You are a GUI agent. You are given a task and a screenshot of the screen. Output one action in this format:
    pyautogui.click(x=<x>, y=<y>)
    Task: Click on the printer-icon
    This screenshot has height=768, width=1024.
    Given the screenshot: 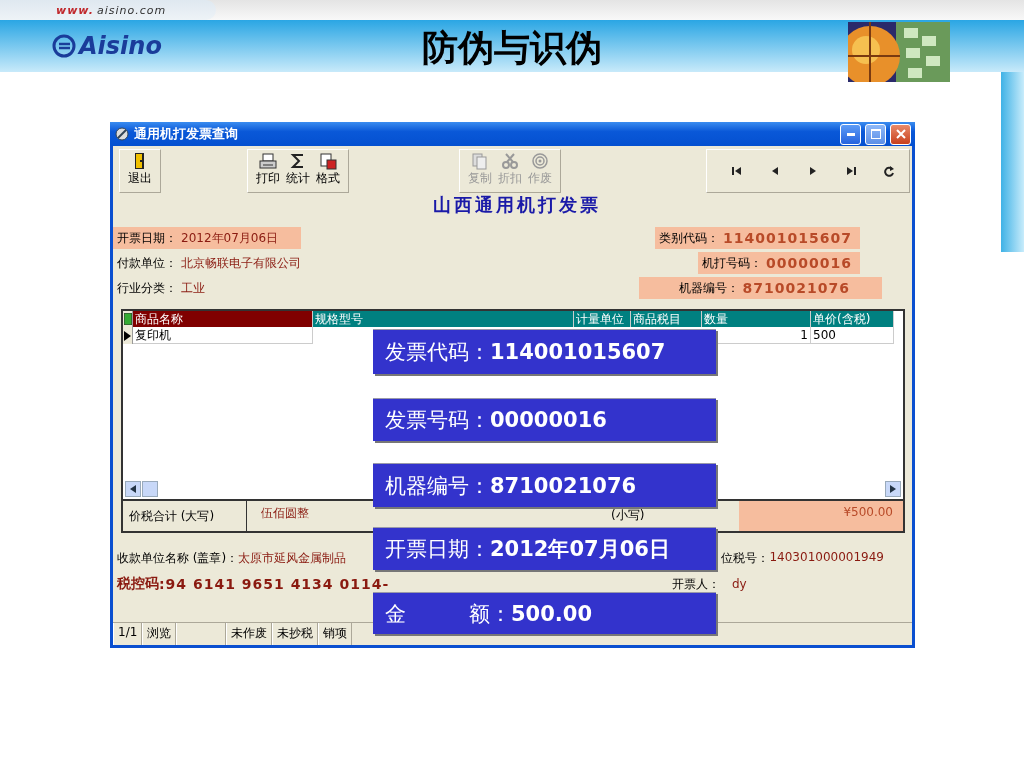 What is the action you would take?
    pyautogui.click(x=268, y=161)
    